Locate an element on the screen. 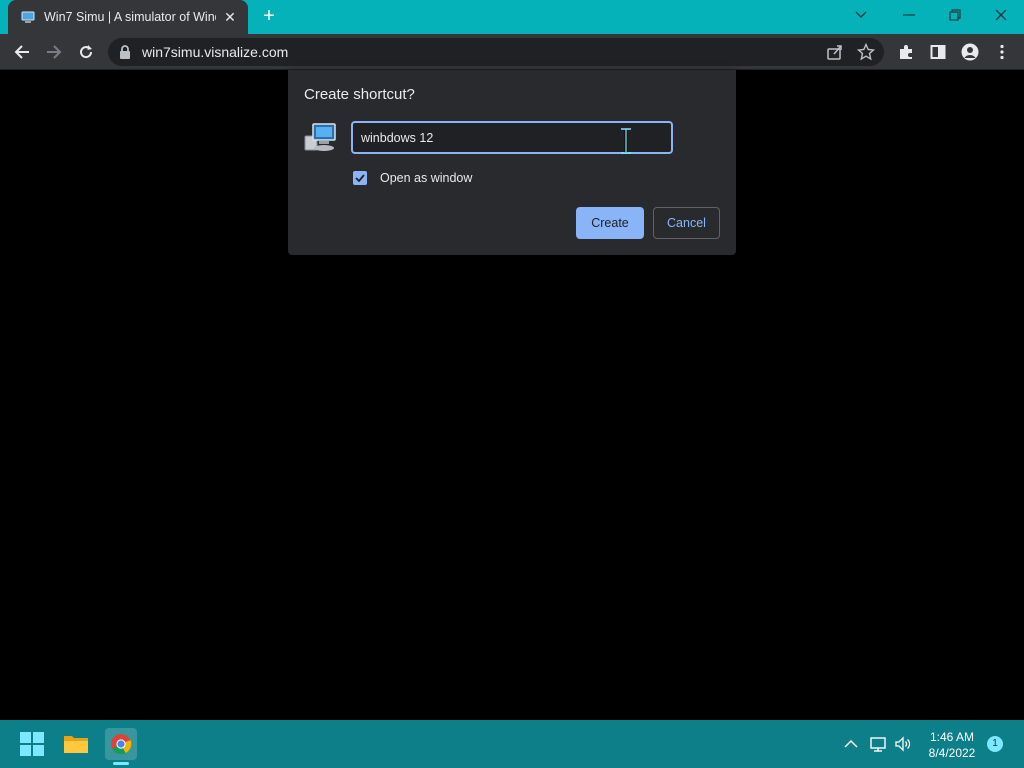 The height and width of the screenshot is (768, 1024). forward-button is located at coordinates (54, 52).